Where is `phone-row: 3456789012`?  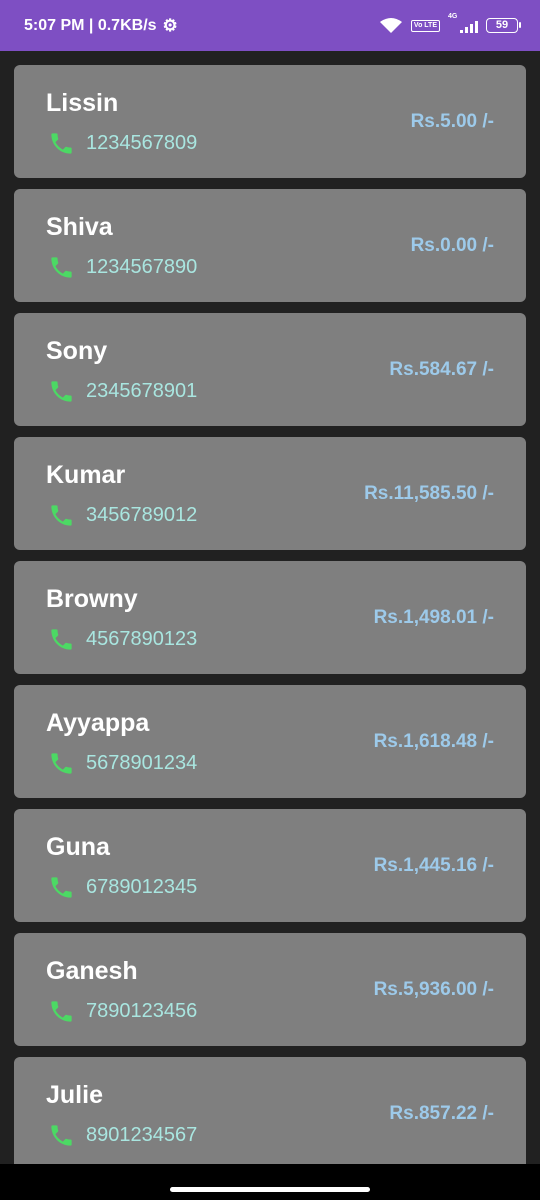
phone-row: 3456789012 is located at coordinates (122, 515).